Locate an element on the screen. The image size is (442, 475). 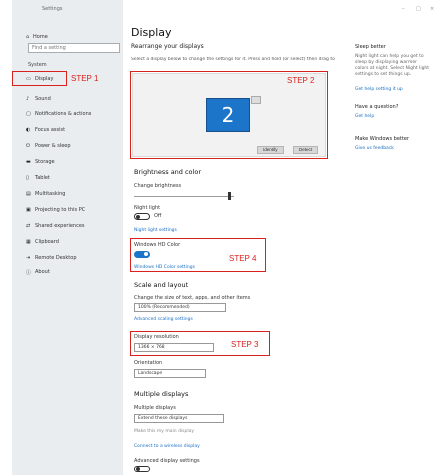
multiple-displays-dropdown: Extend these displays is located at coordinates (179, 418).